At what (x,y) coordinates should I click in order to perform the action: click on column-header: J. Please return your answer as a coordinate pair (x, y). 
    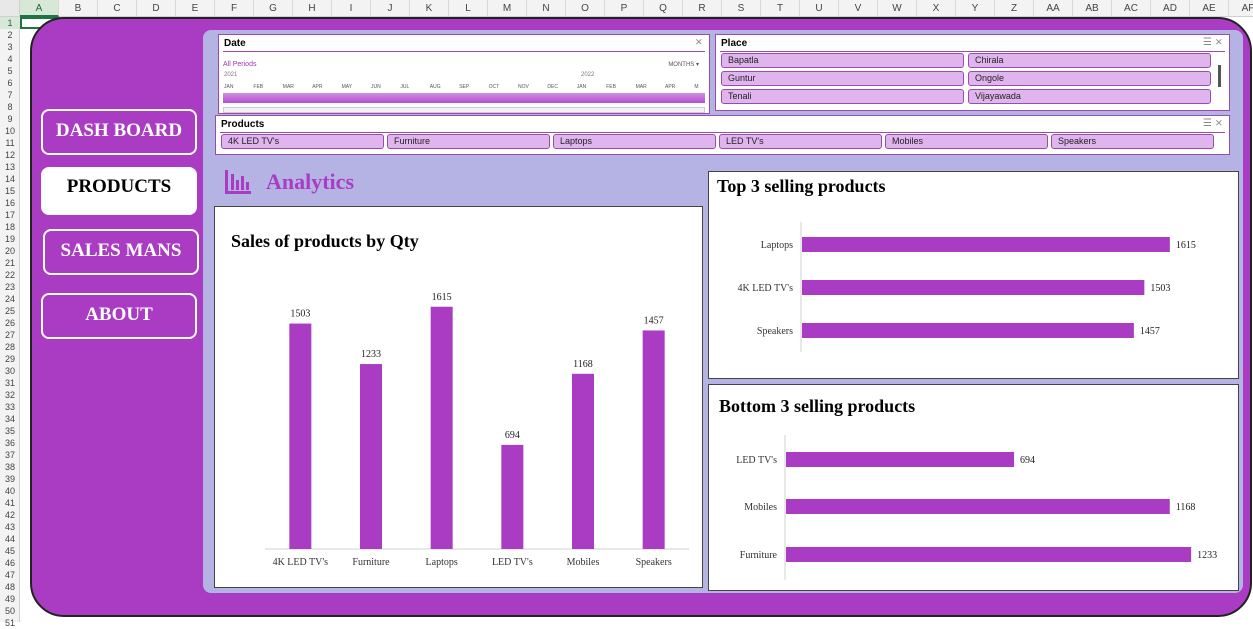
    Looking at the image, I should click on (390, 8).